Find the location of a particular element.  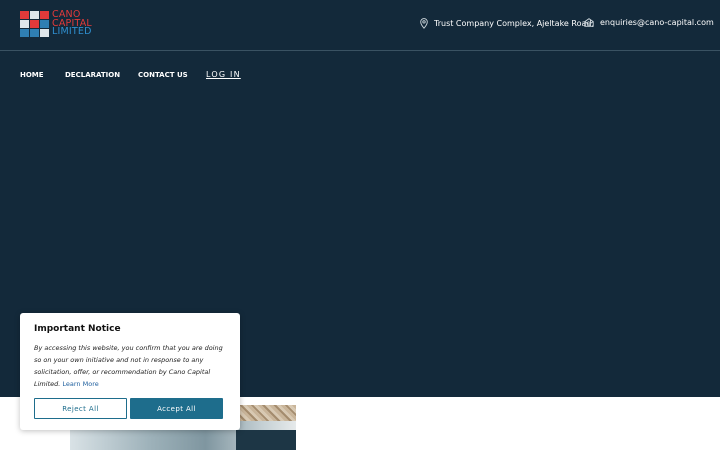

logo-mark is located at coordinates (34, 24).